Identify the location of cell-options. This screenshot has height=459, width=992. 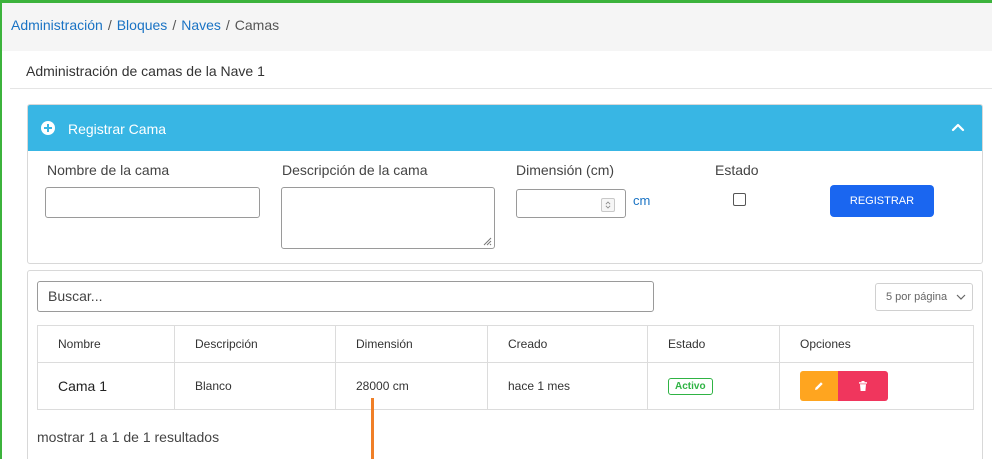
(876, 386).